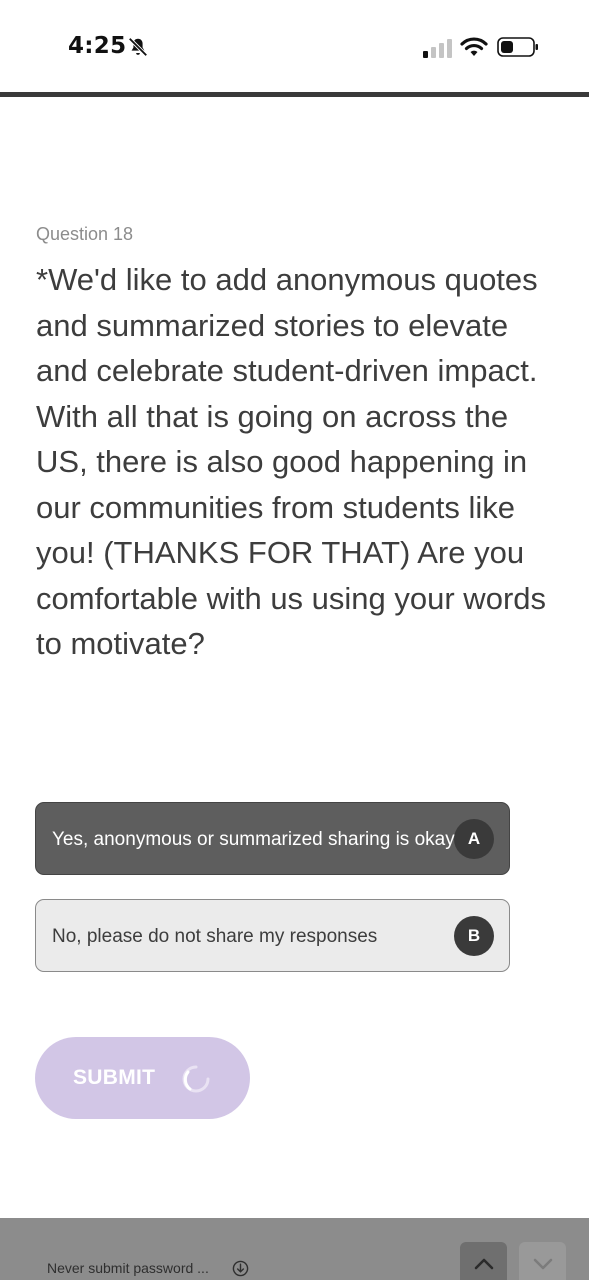 Image resolution: width=589 pixels, height=1280 pixels. I want to click on choice-label: No, please do not share my responses, so click(215, 936).